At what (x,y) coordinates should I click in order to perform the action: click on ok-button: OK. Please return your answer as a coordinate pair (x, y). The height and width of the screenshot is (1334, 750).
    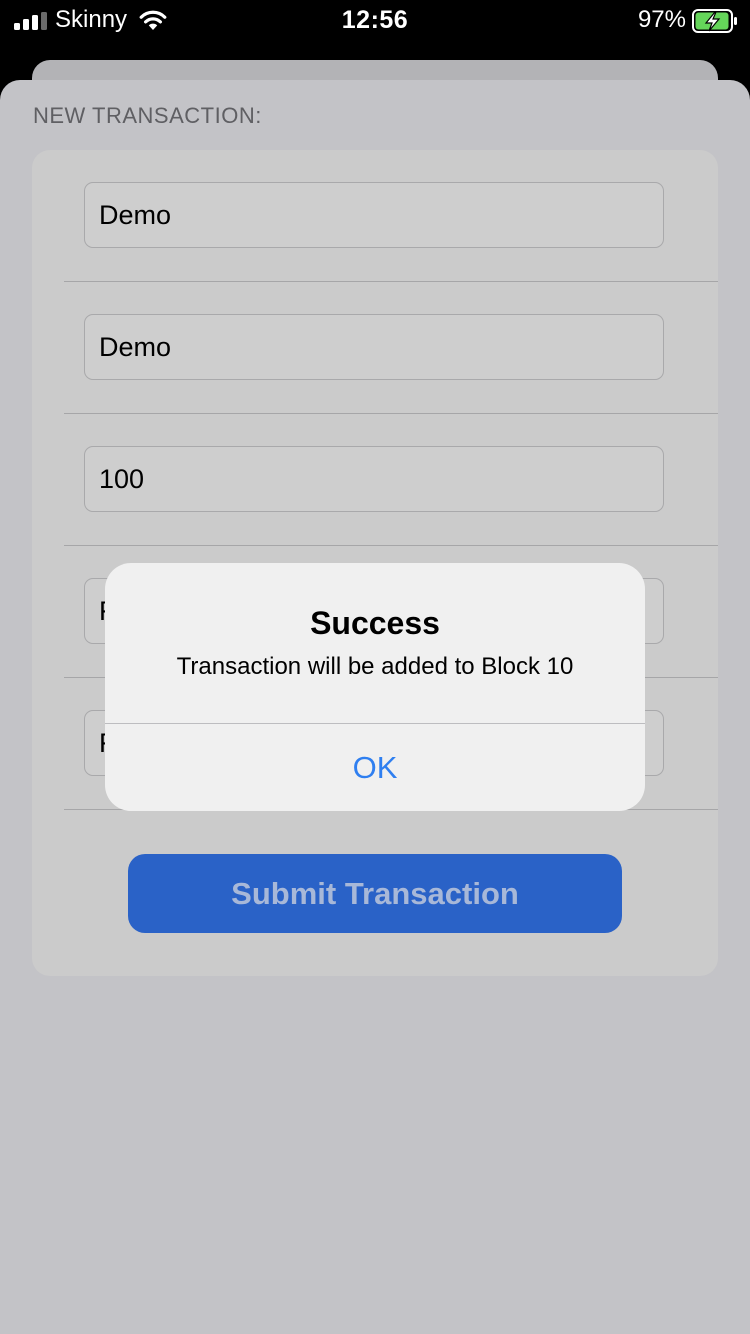
    Looking at the image, I should click on (375, 767).